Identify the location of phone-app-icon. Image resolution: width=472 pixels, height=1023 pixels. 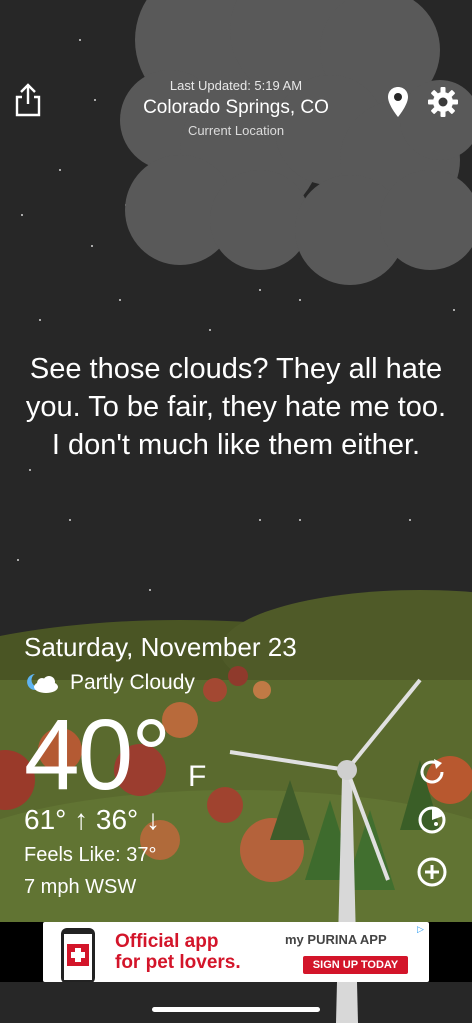
(78, 955).